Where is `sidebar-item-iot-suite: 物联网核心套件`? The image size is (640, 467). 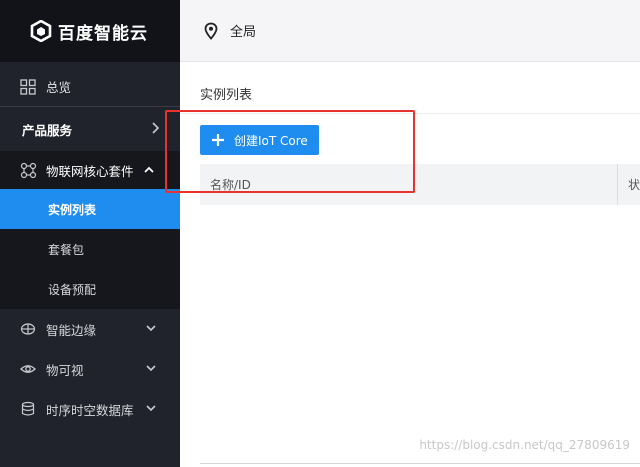
sidebar-item-iot-suite: 物联网核心套件 is located at coordinates (90, 170).